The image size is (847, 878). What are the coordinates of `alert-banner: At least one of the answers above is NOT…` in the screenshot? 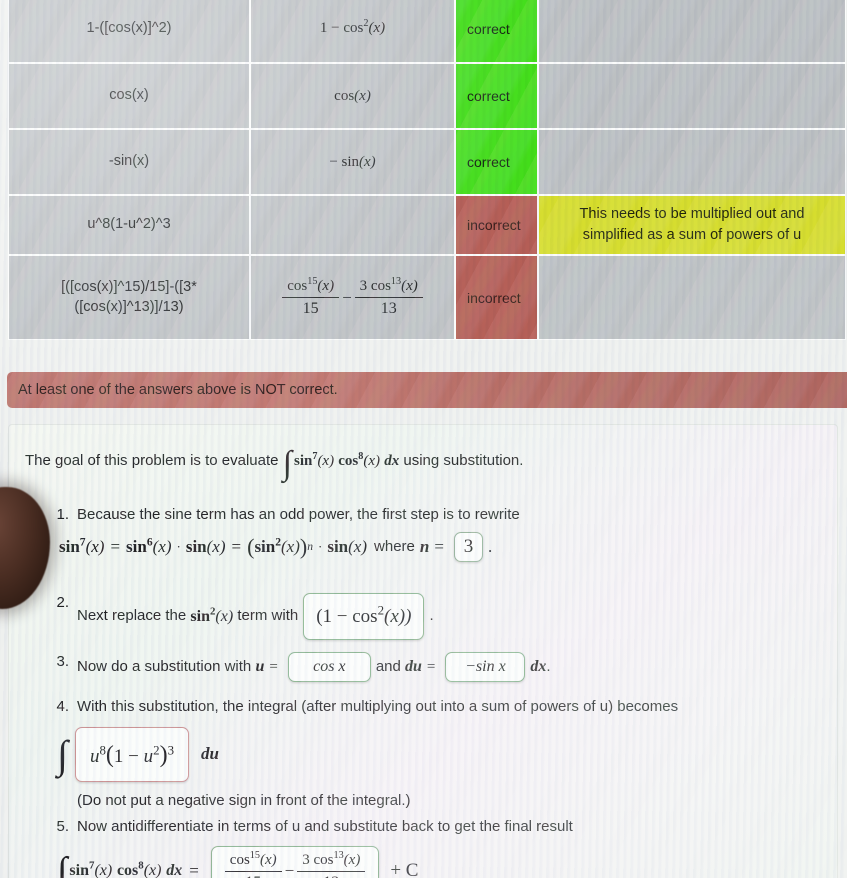 It's located at (427, 390).